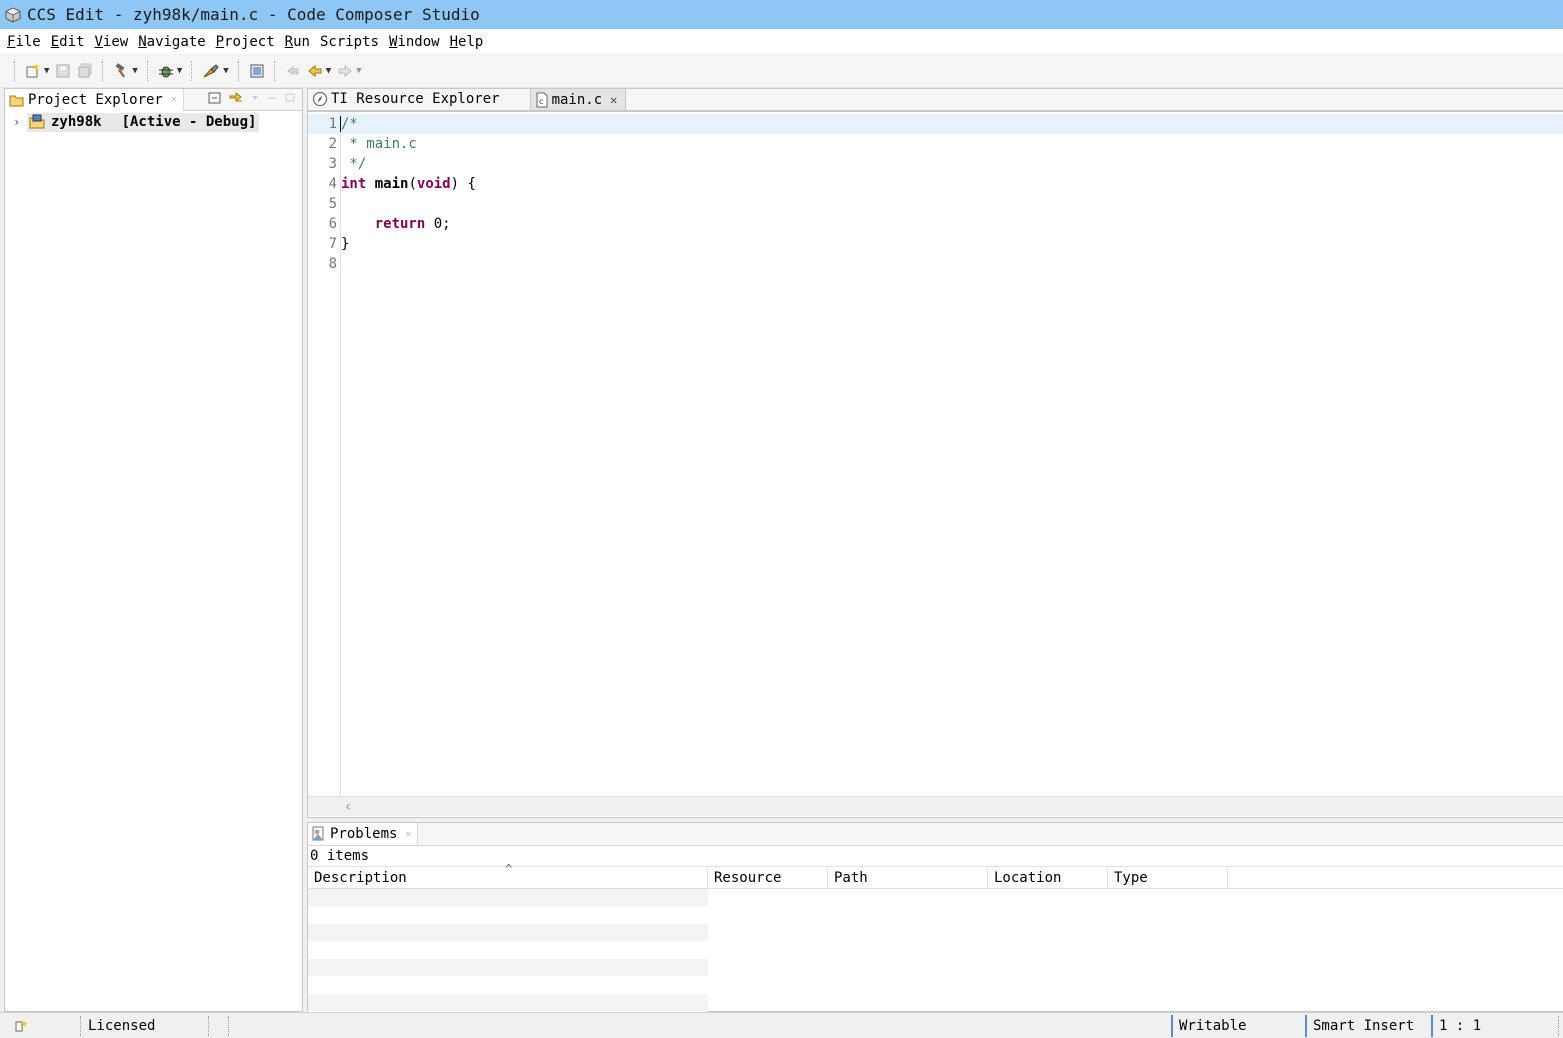  Describe the element at coordinates (1168, 878) in the screenshot. I see `column-type: Type` at that location.